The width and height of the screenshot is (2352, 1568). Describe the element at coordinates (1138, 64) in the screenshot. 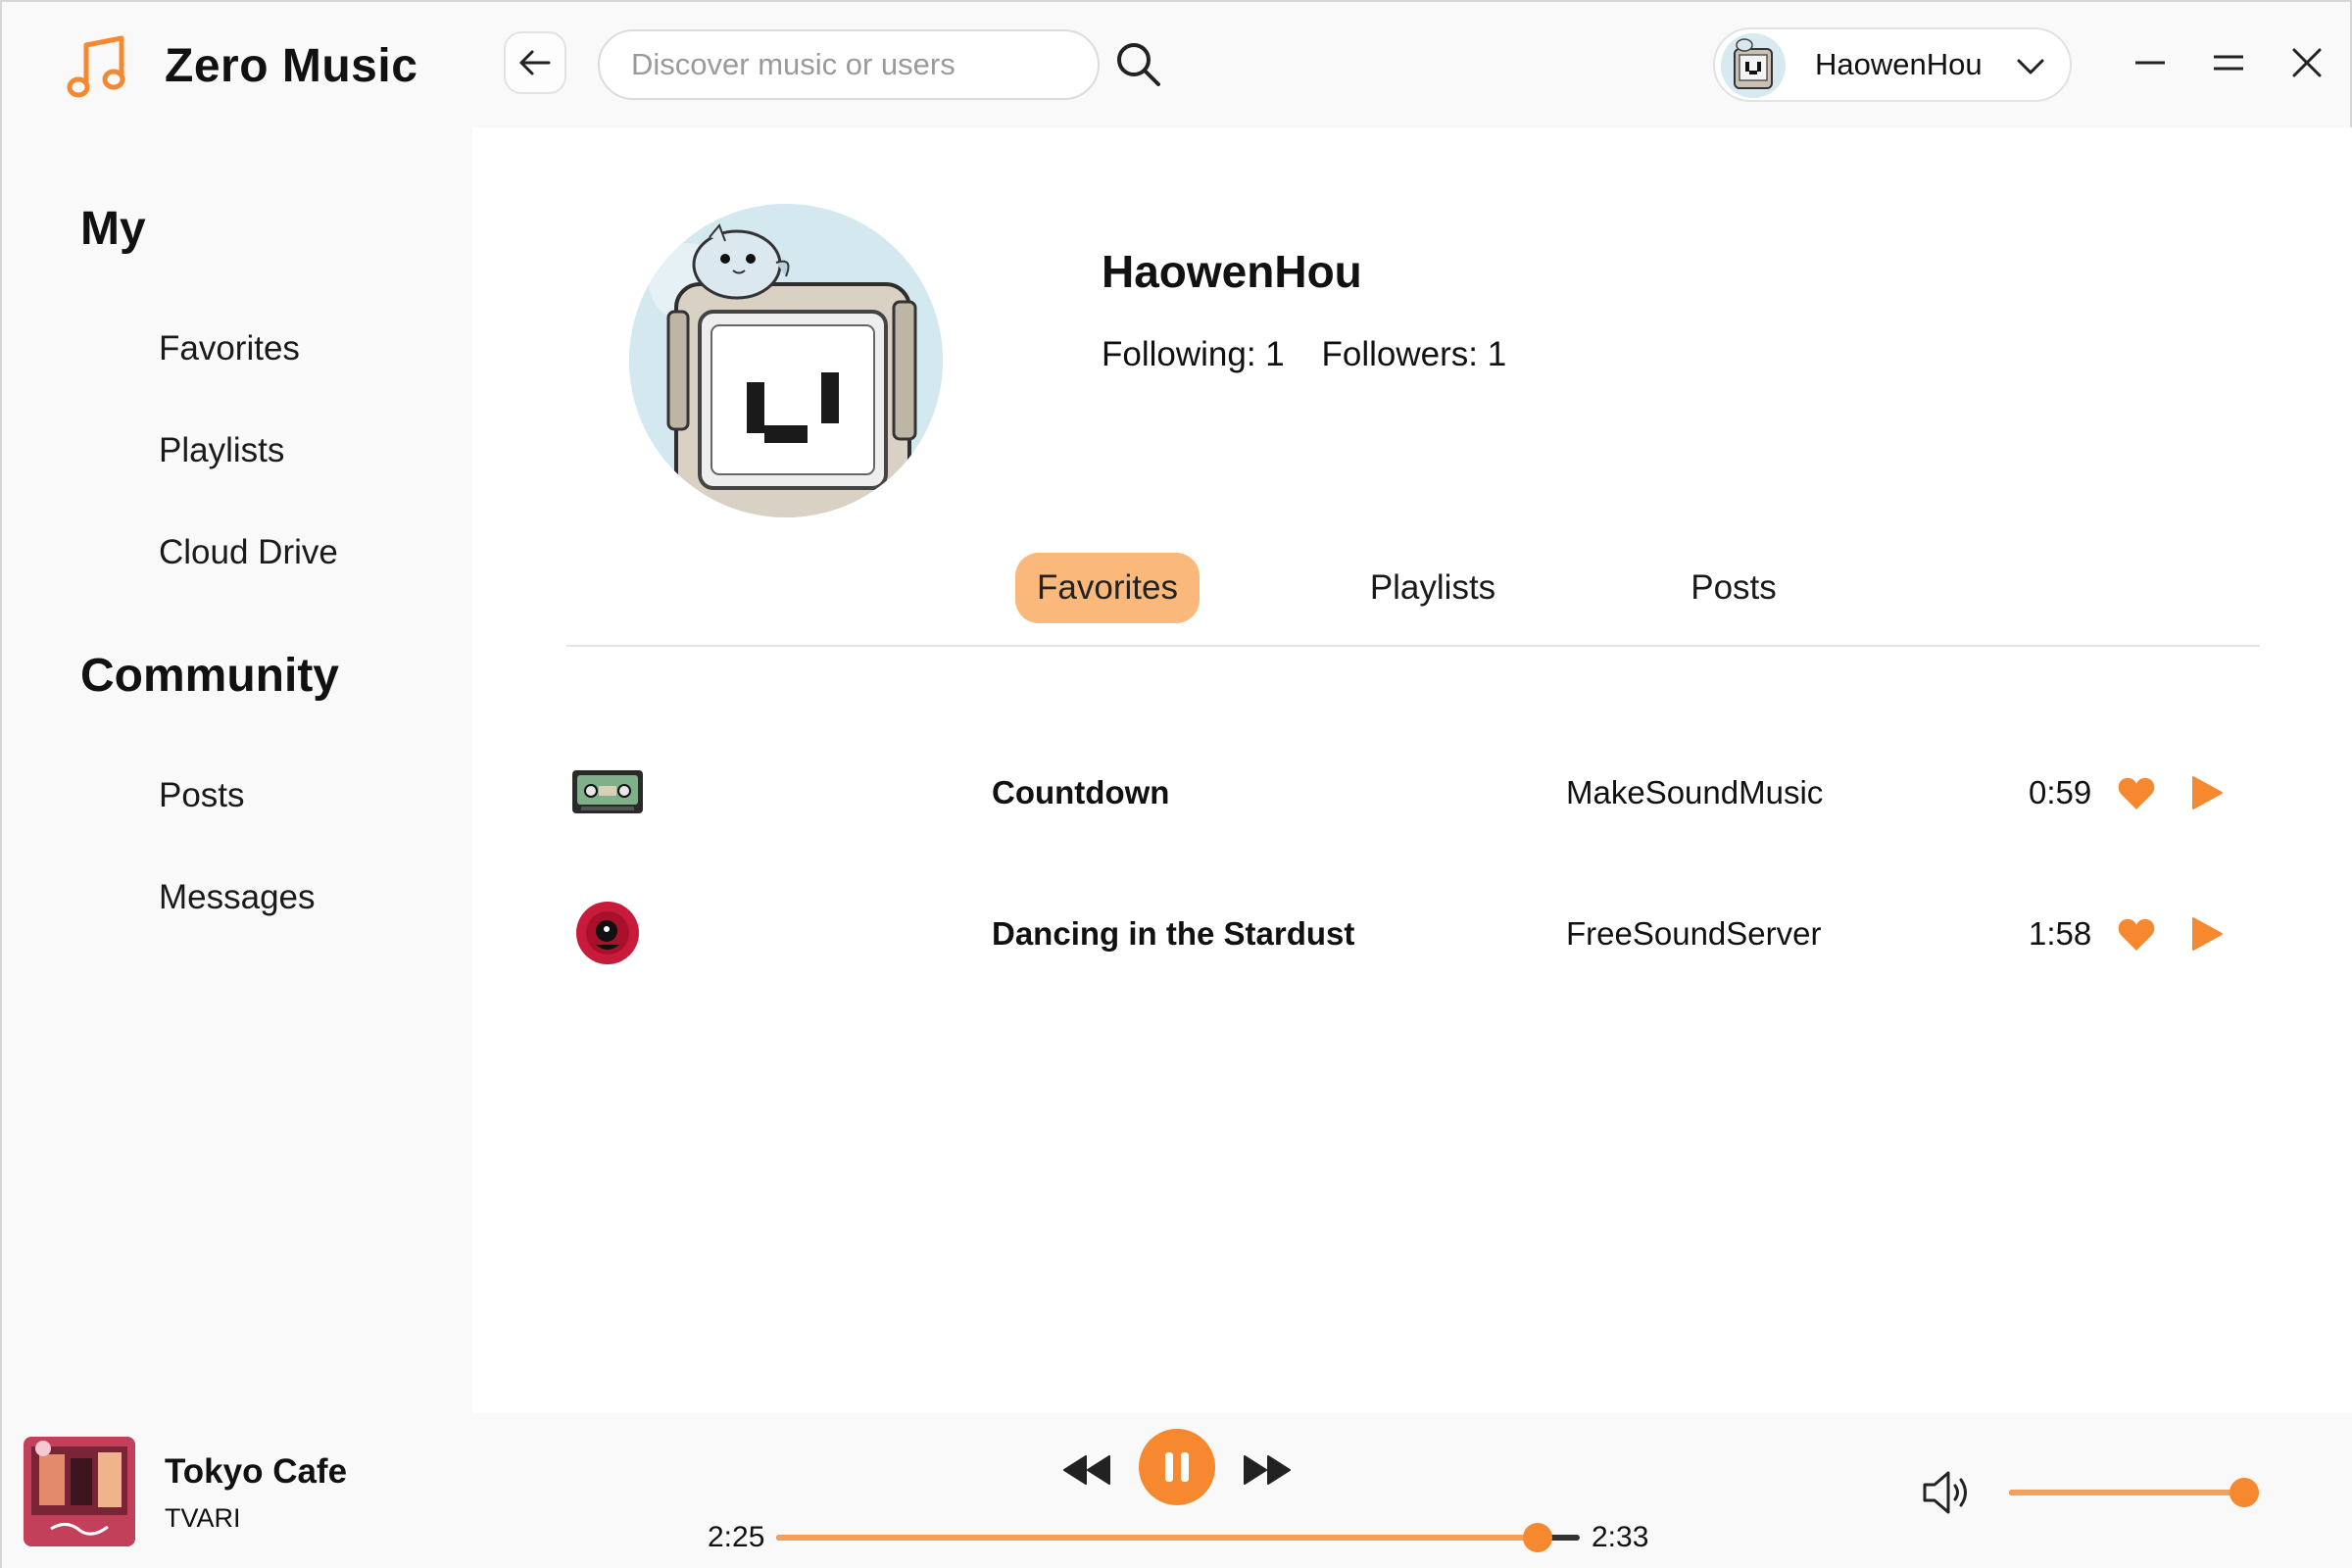

I see `search-icon` at that location.